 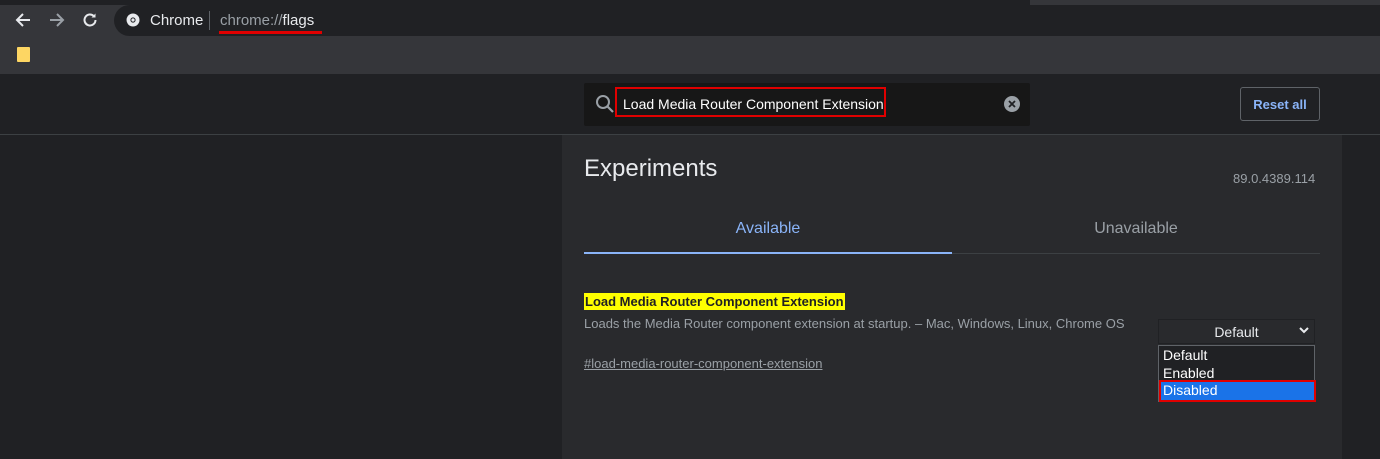 I want to click on url-annotation-underline, so click(x=270, y=32).